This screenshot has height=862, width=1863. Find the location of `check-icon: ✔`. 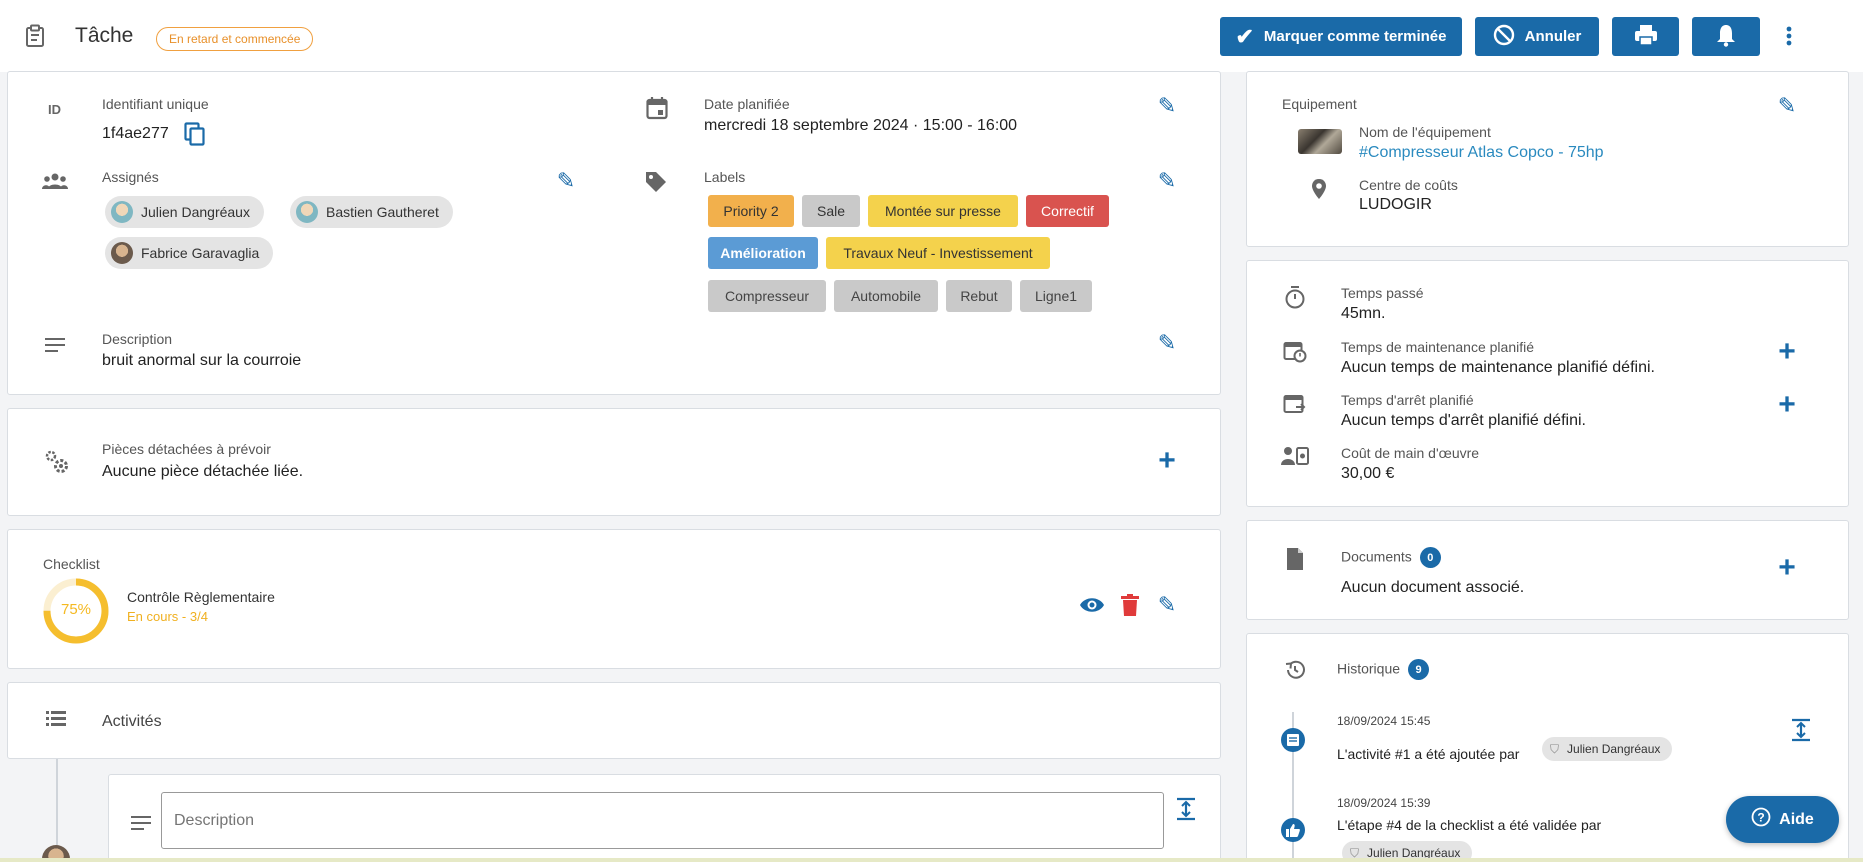

check-icon: ✔ is located at coordinates (1244, 36).